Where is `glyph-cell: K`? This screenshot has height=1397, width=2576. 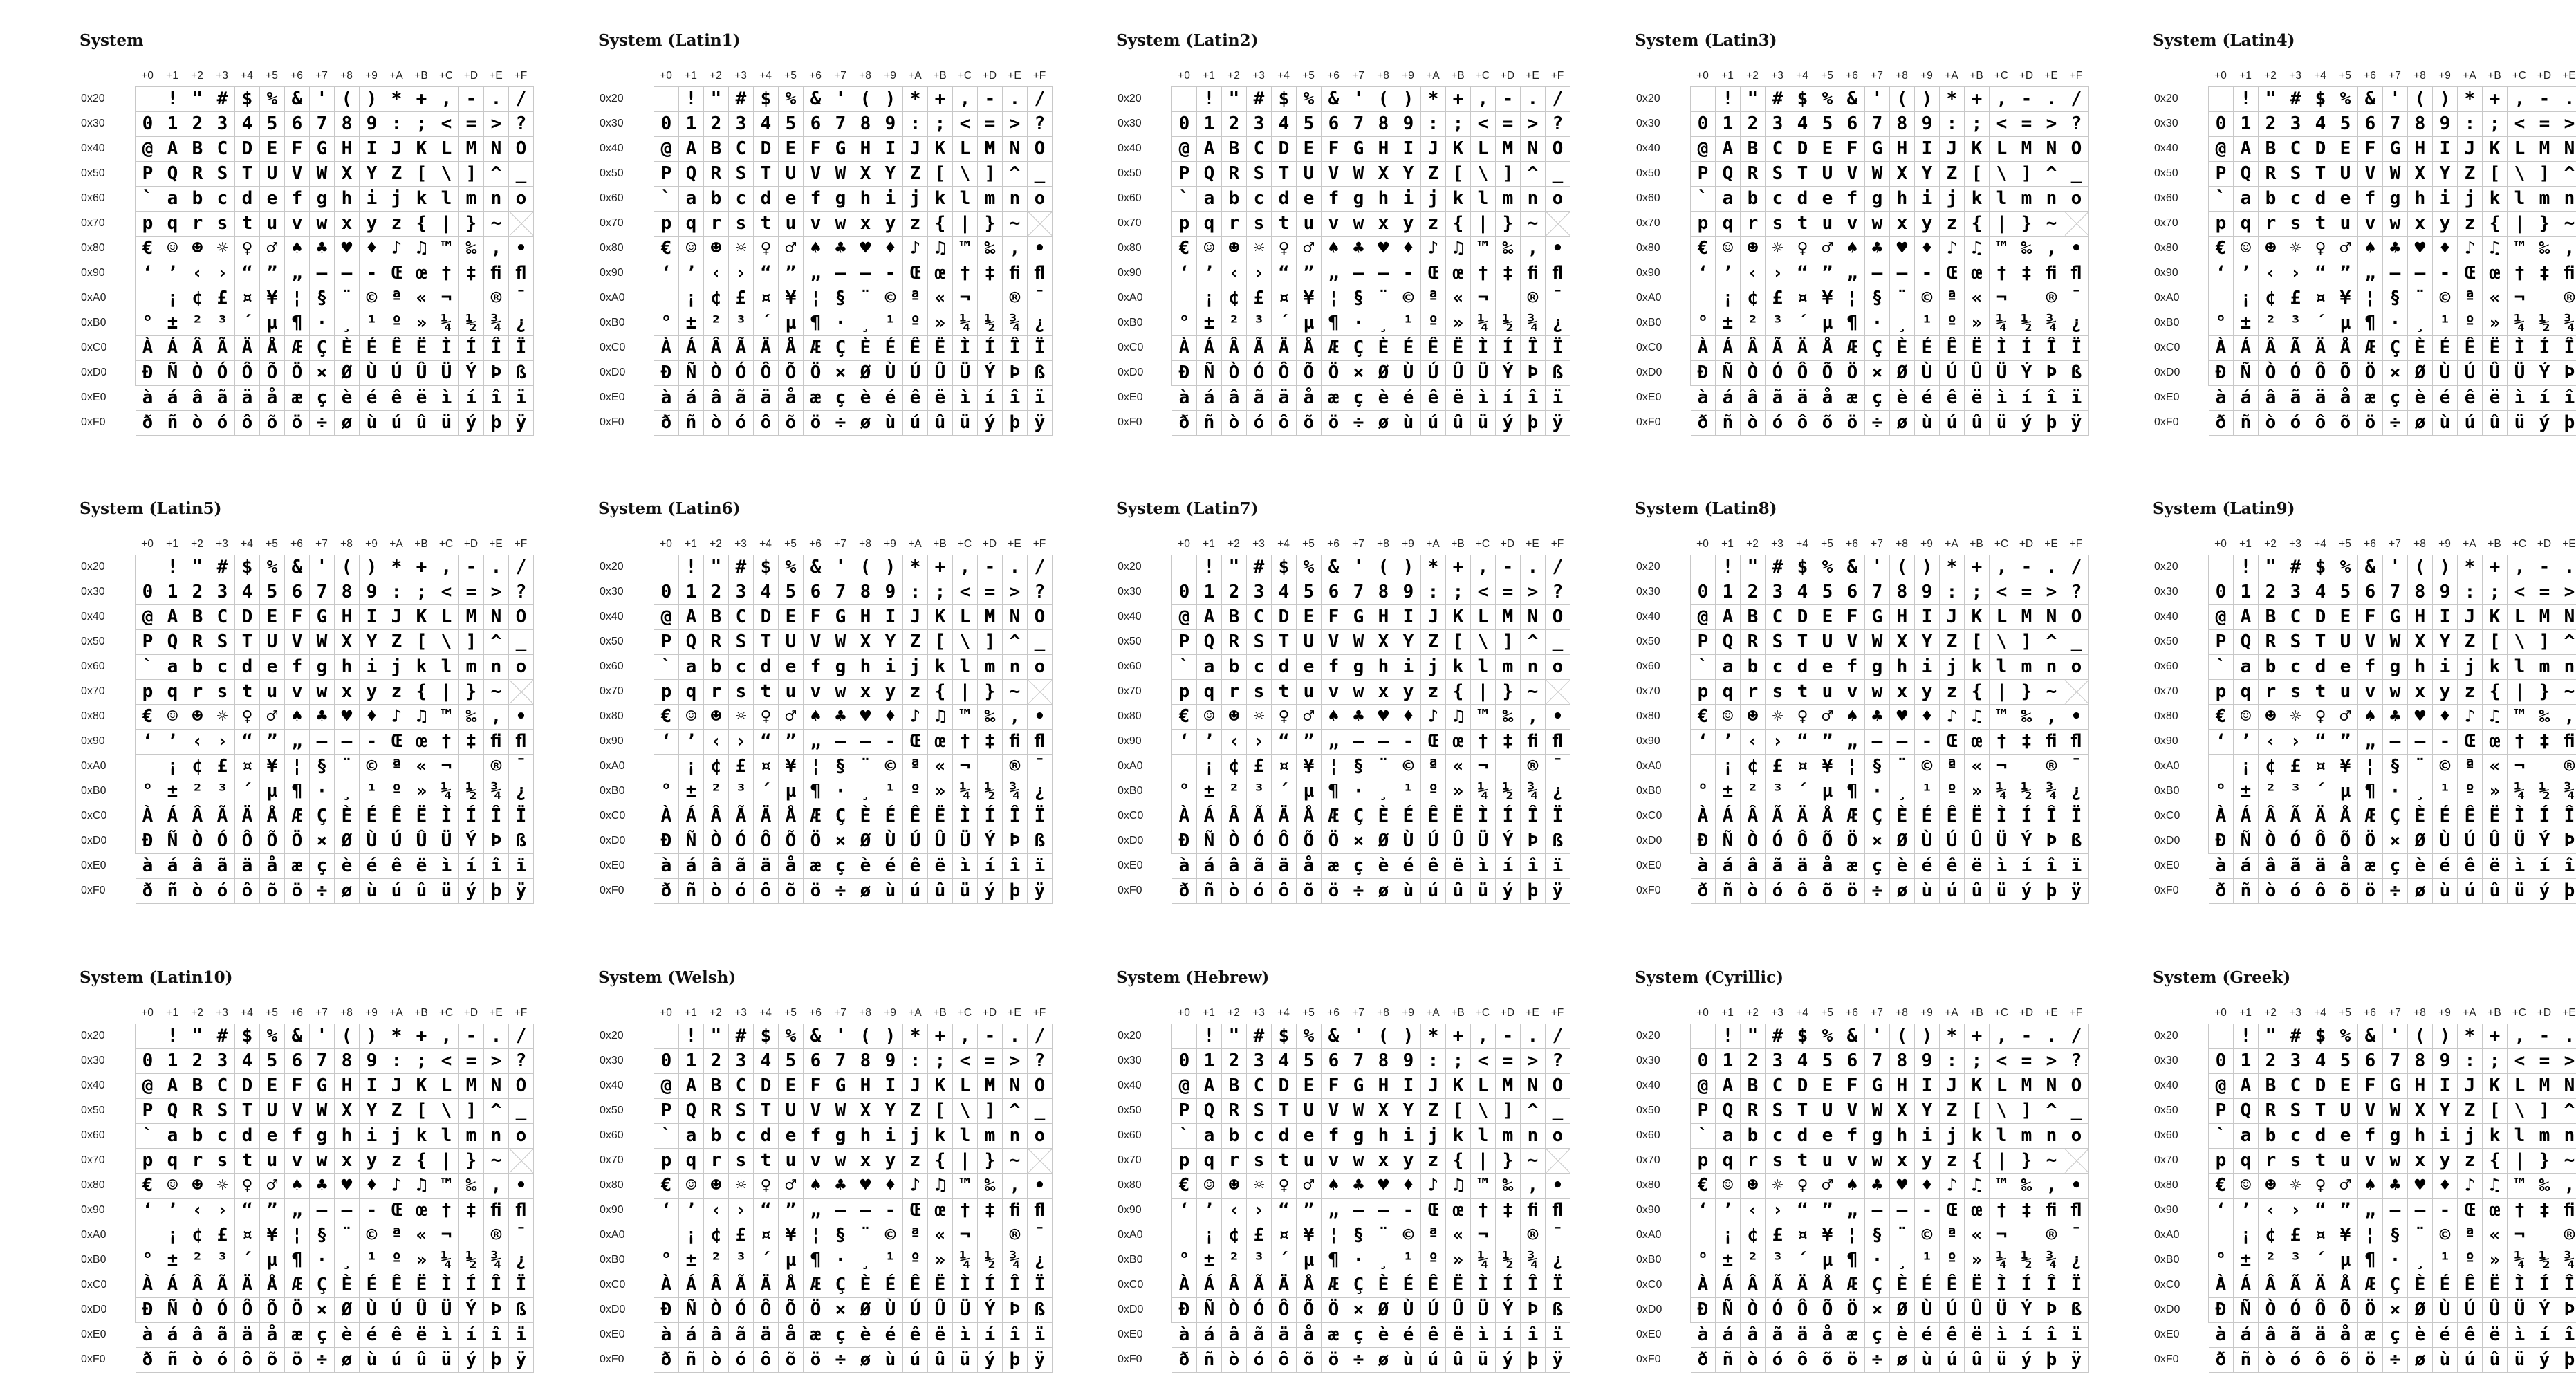 glyph-cell: K is located at coordinates (1978, 149).